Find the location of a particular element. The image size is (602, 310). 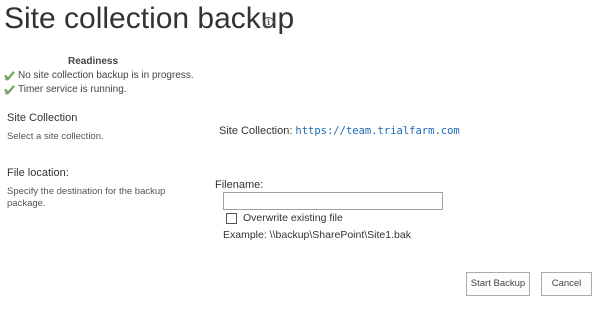

site-collection-label: Site Collection: is located at coordinates (256, 131).